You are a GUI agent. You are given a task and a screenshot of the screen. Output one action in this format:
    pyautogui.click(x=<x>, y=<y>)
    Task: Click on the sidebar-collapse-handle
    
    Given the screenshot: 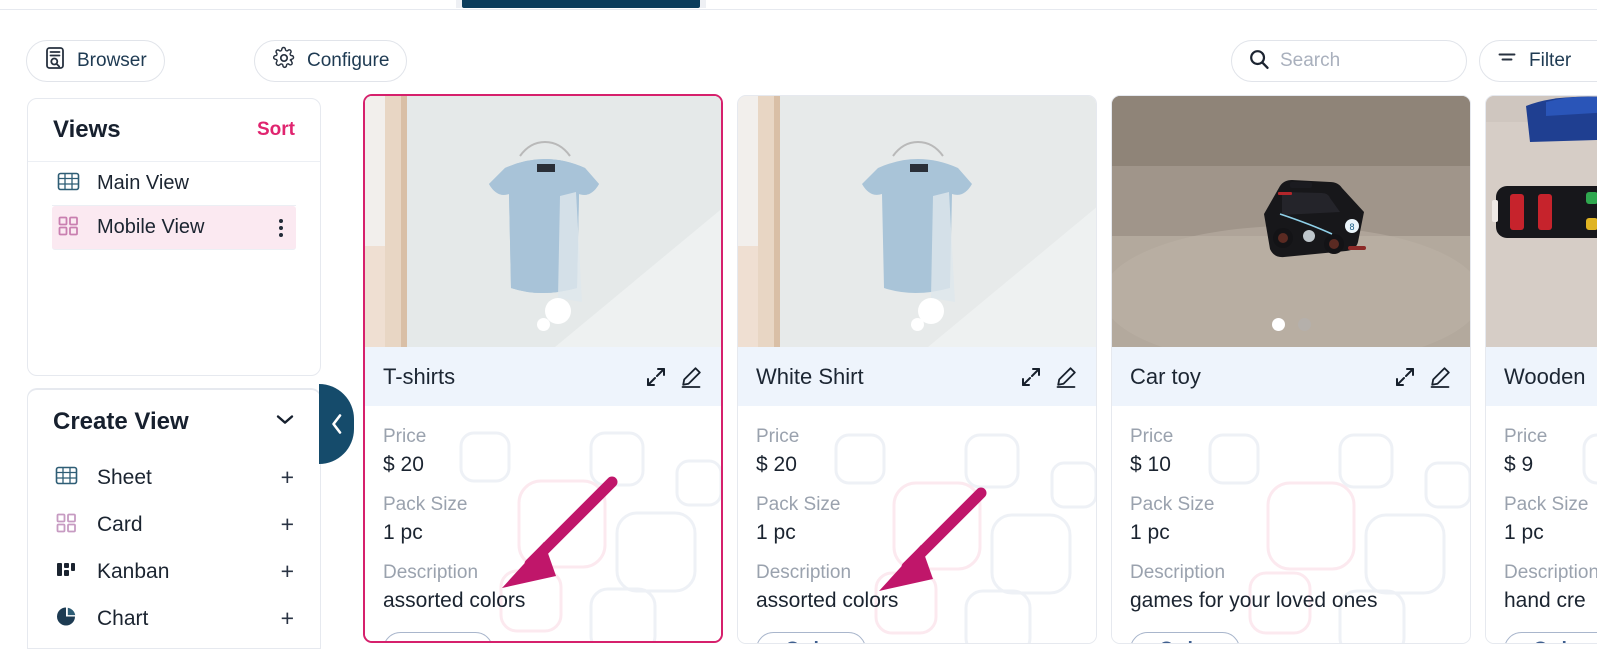 What is the action you would take?
    pyautogui.click(x=336, y=424)
    